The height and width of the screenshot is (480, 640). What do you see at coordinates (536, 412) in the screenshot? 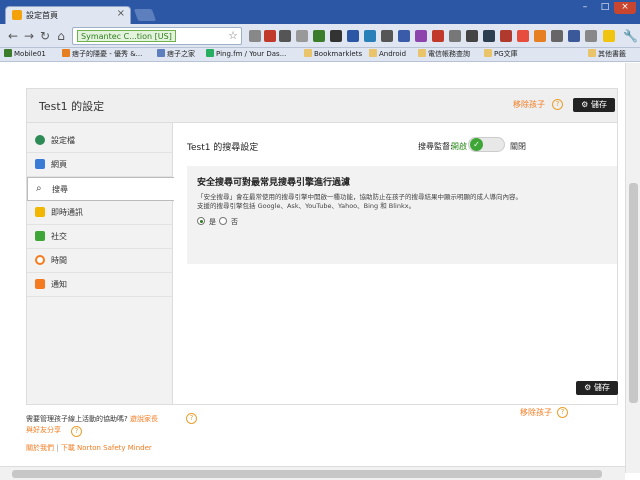
I see `remove-child-link-bottom: 移除孩子` at bounding box center [536, 412].